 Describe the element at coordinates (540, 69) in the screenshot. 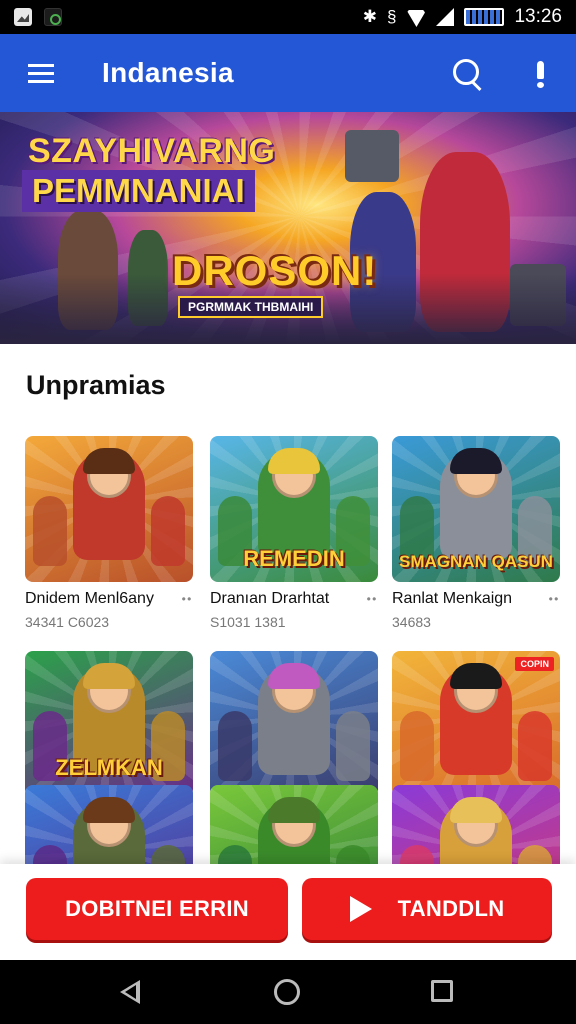

I see `alert-icon` at that location.